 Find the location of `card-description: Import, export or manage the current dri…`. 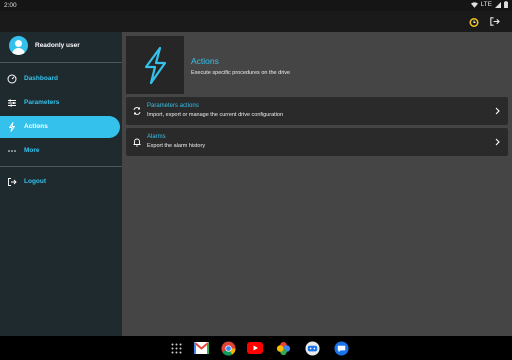

card-description: Import, export or manage the current dri… is located at coordinates (215, 115).